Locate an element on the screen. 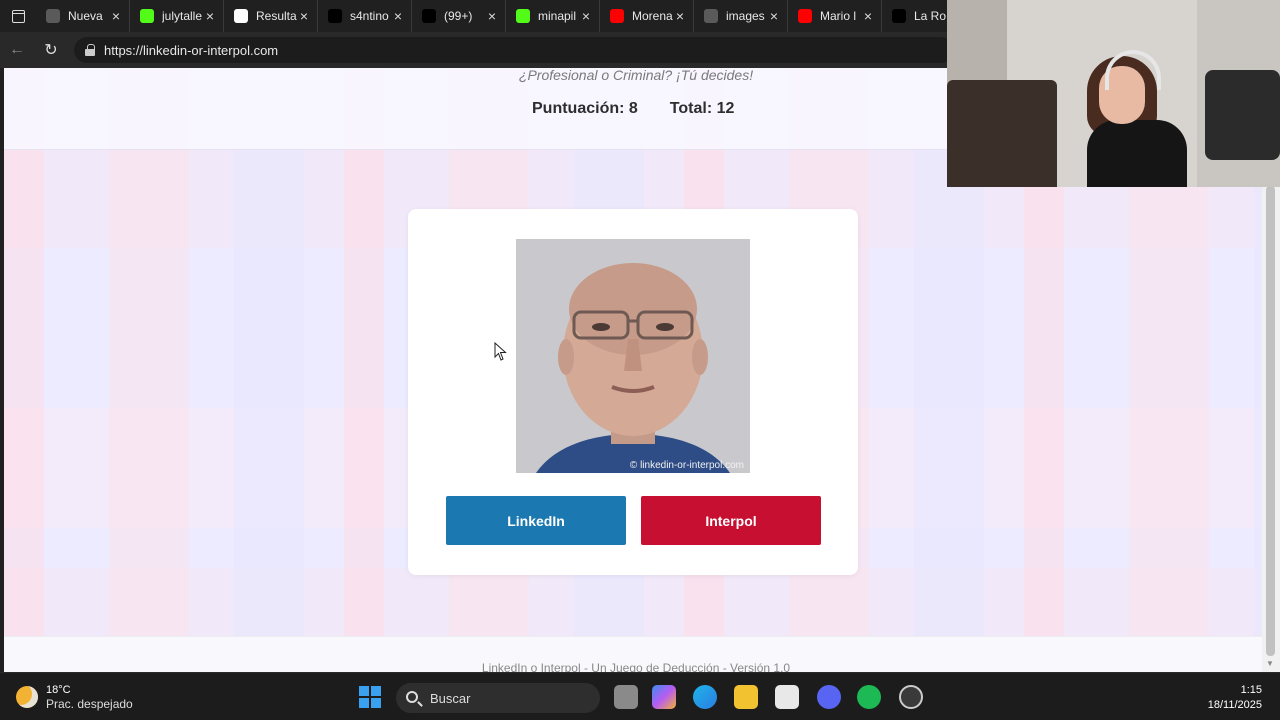  clock-date: 18/11/2025 is located at coordinates (1234, 705).